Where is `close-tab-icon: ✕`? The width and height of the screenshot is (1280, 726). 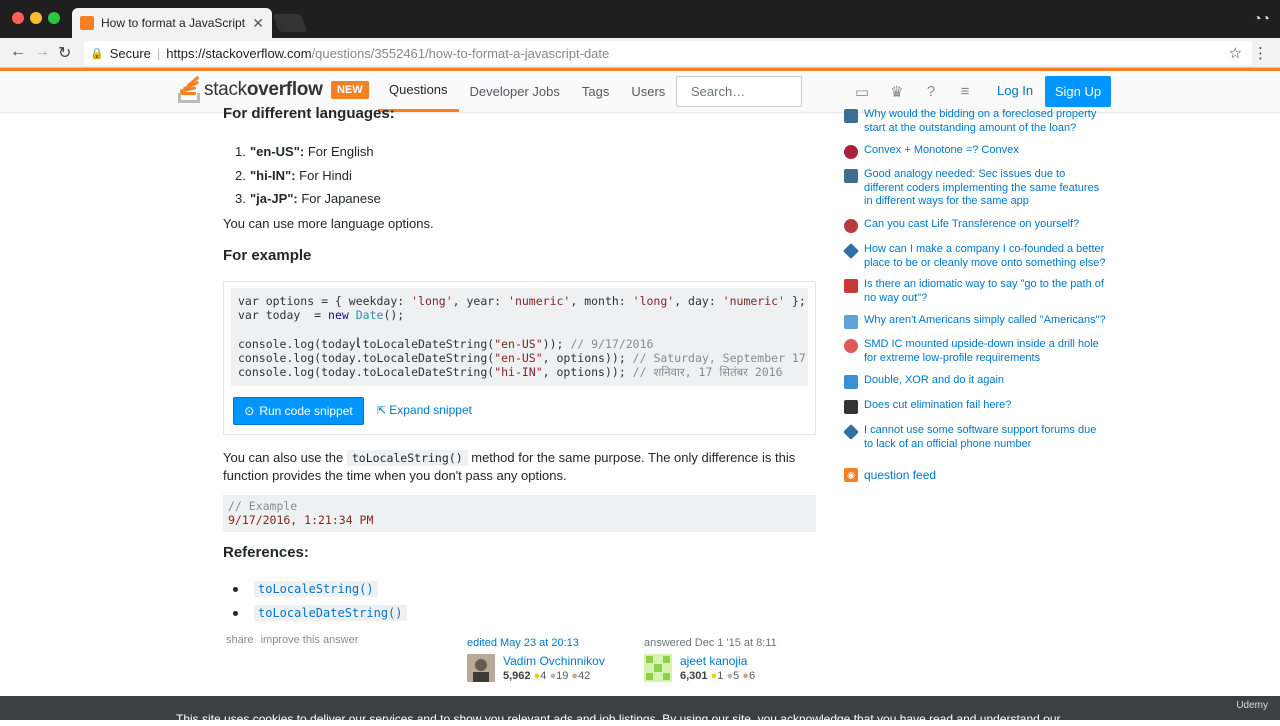
close-tab-icon: ✕ is located at coordinates (258, 23).